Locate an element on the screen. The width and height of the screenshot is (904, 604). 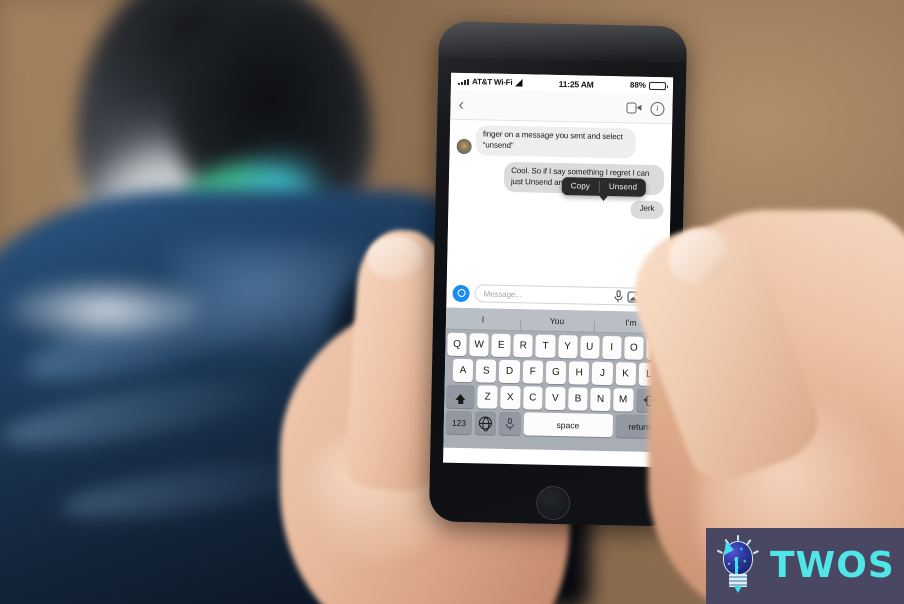
key-o: O is located at coordinates (634, 348).